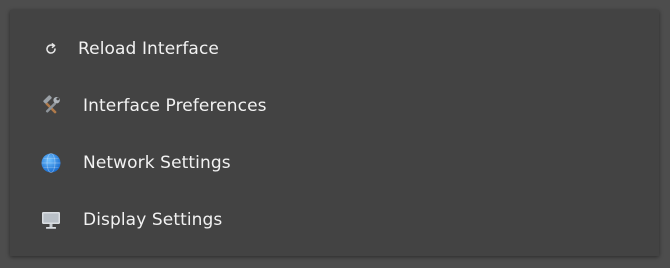 The image size is (670, 268). Describe the element at coordinates (51, 105) in the screenshot. I see `tools-icon` at that location.